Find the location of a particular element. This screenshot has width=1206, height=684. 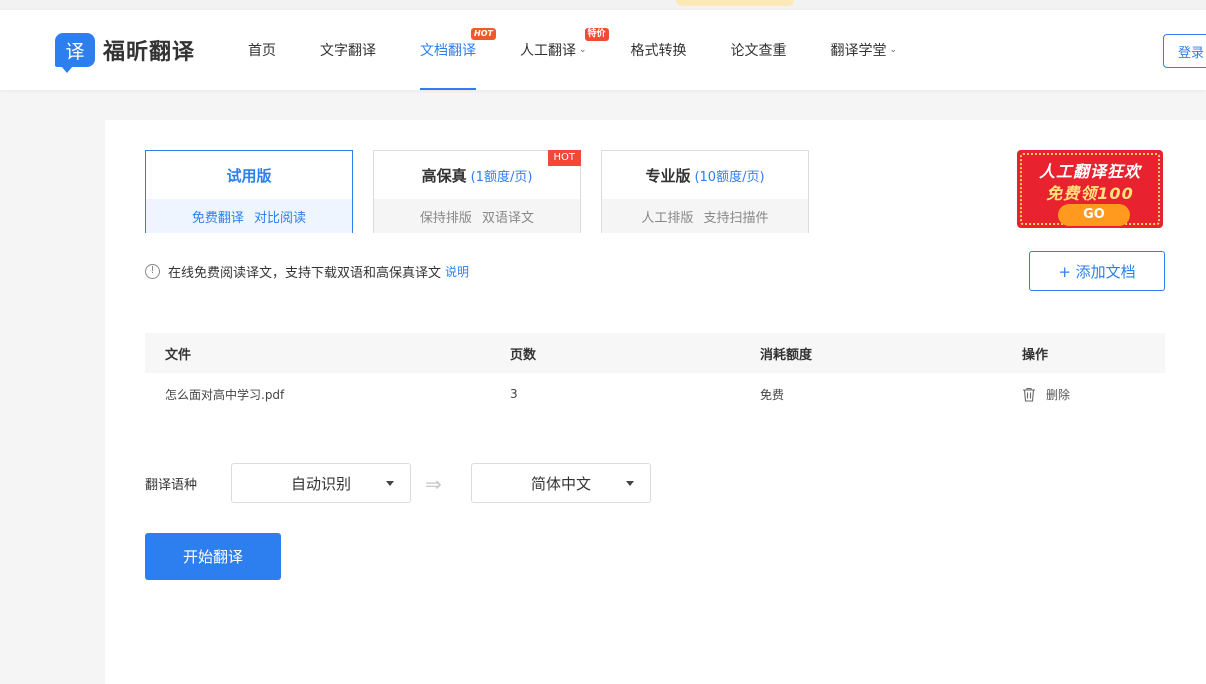

main-nav: 首页 文字翻译 文档翻译 HOT 人工翻译 ⌄ 特价 格式转换 论文查重 翻译学堂 ⌄ is located at coordinates (572, 50).